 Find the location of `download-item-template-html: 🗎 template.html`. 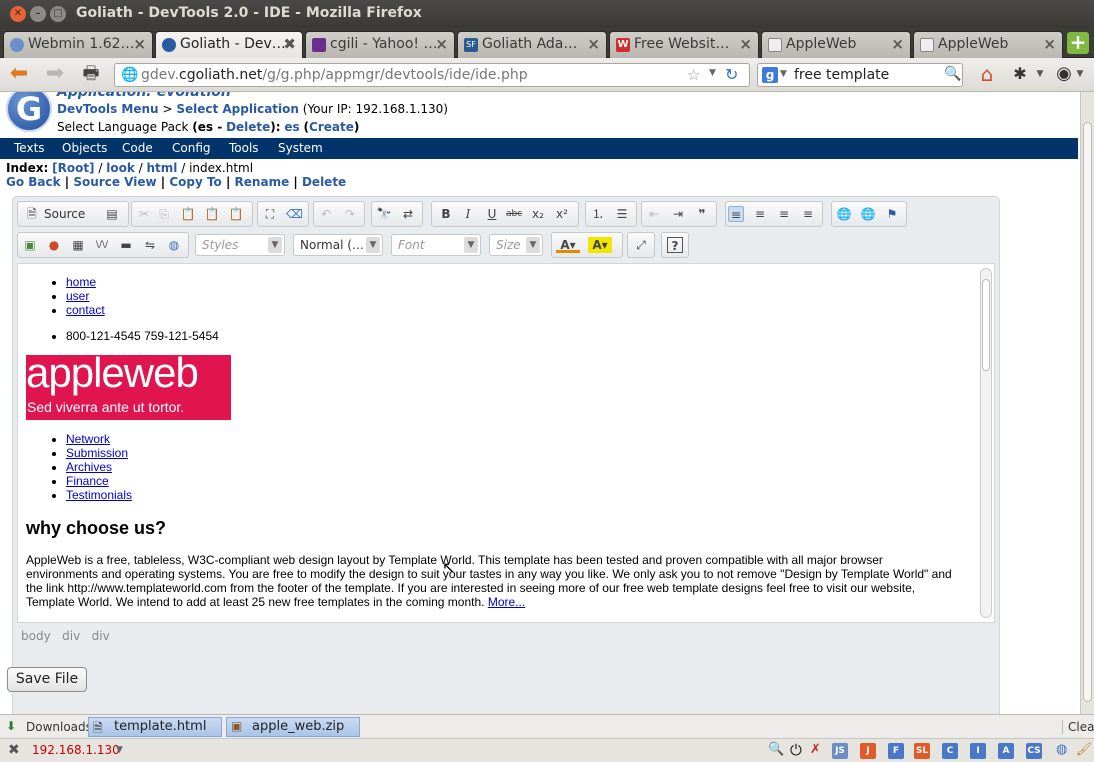

download-item-template-html: 🗎 template.html is located at coordinates (155, 727).